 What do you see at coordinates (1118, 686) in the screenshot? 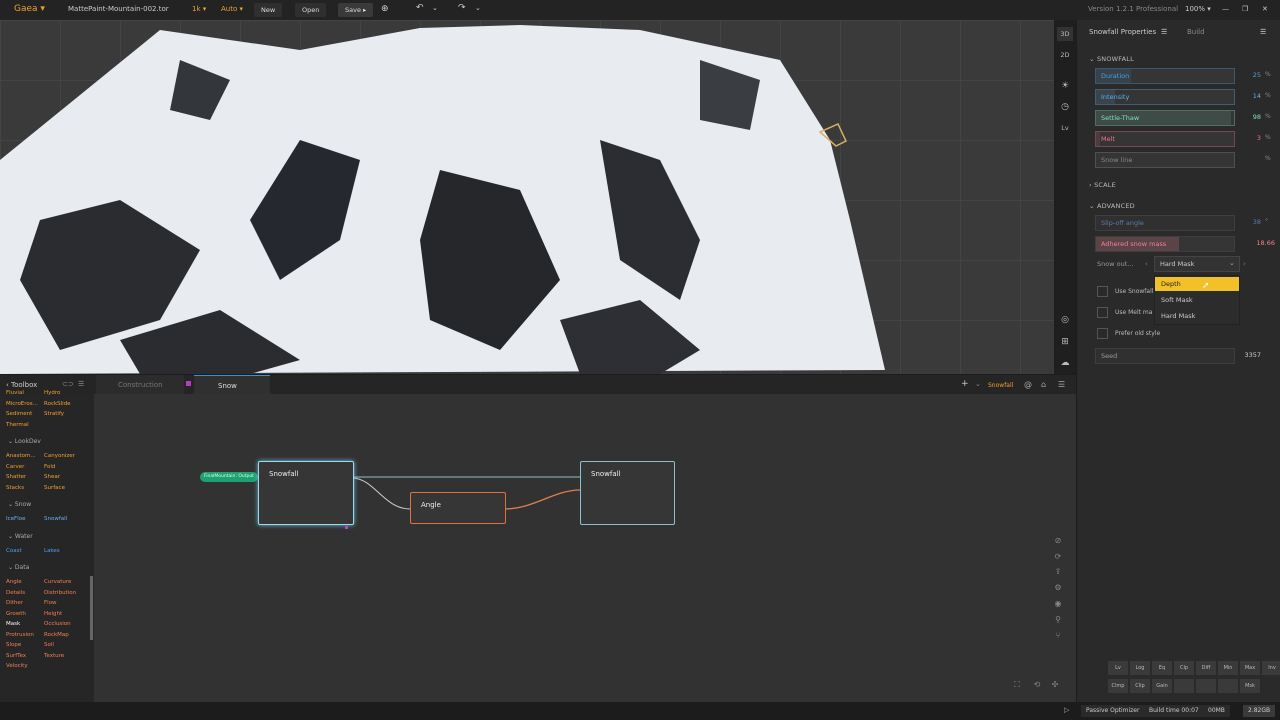
I see `quick-button: Clmp` at bounding box center [1118, 686].